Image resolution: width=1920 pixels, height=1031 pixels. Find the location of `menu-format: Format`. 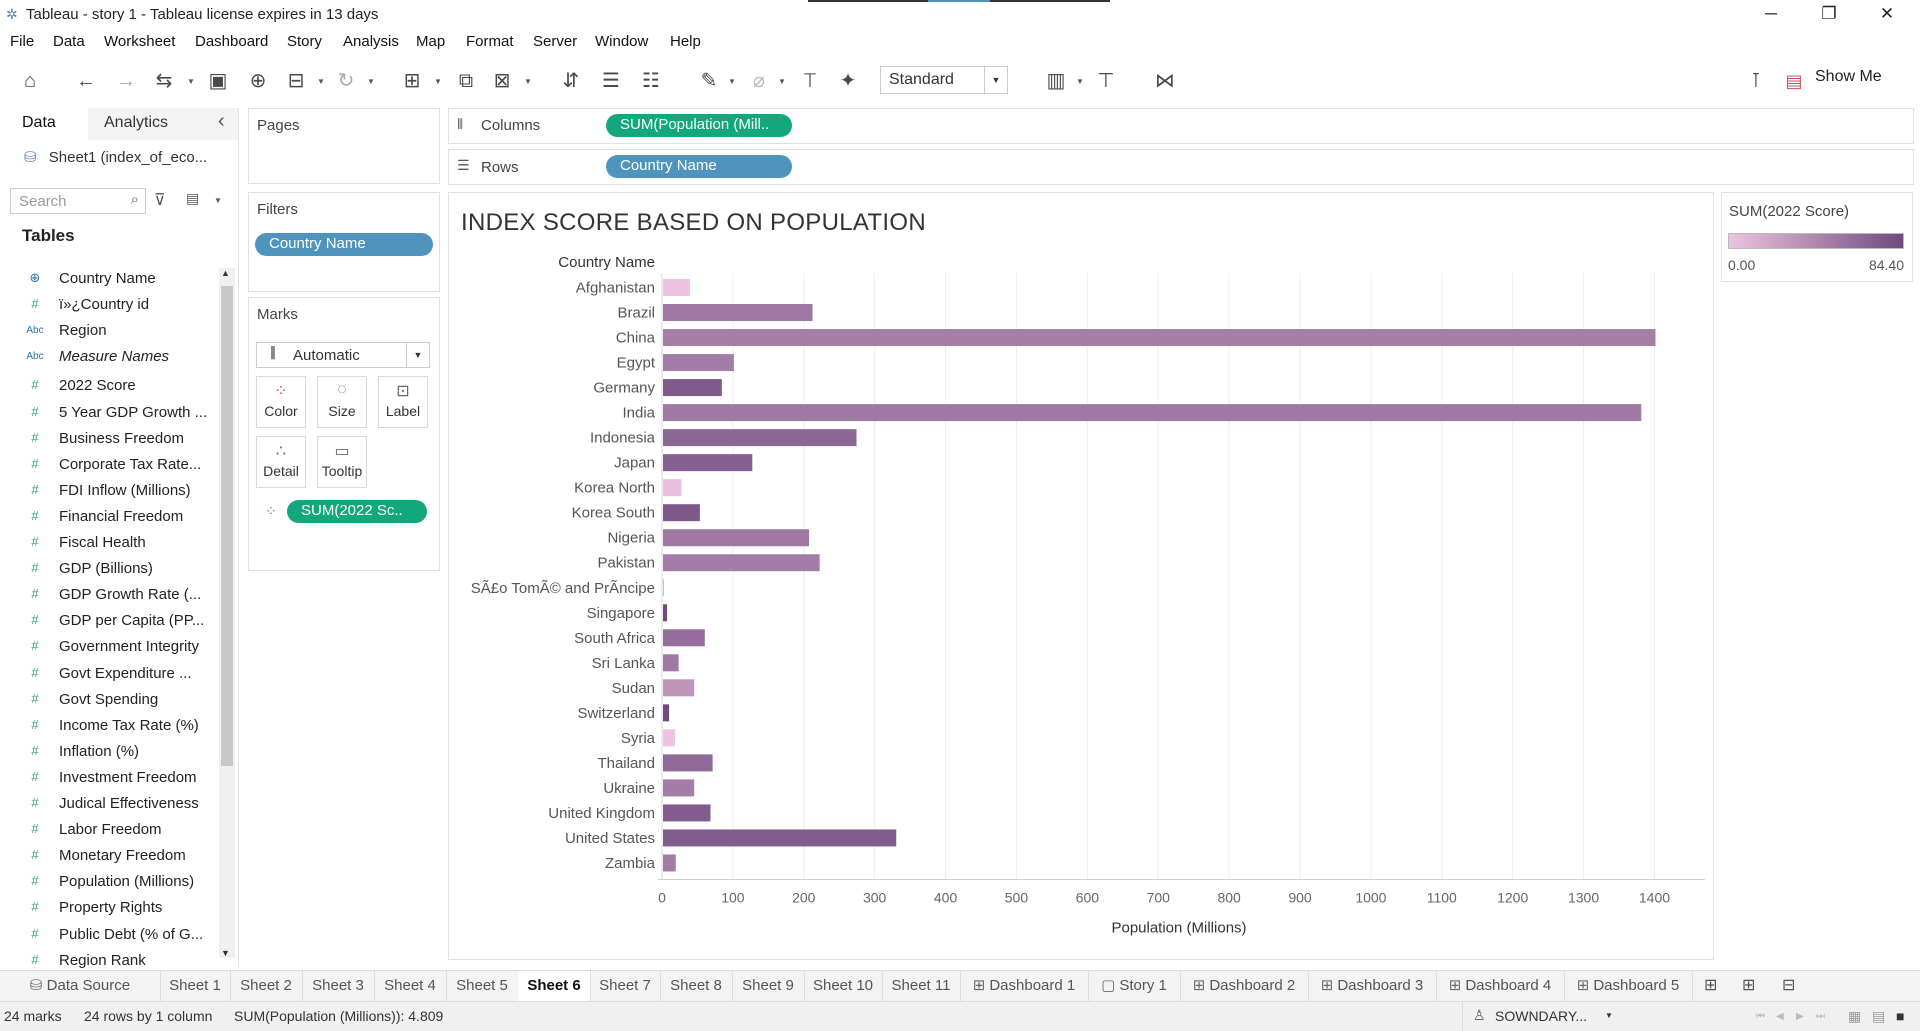

menu-format: Format is located at coordinates (490, 41).